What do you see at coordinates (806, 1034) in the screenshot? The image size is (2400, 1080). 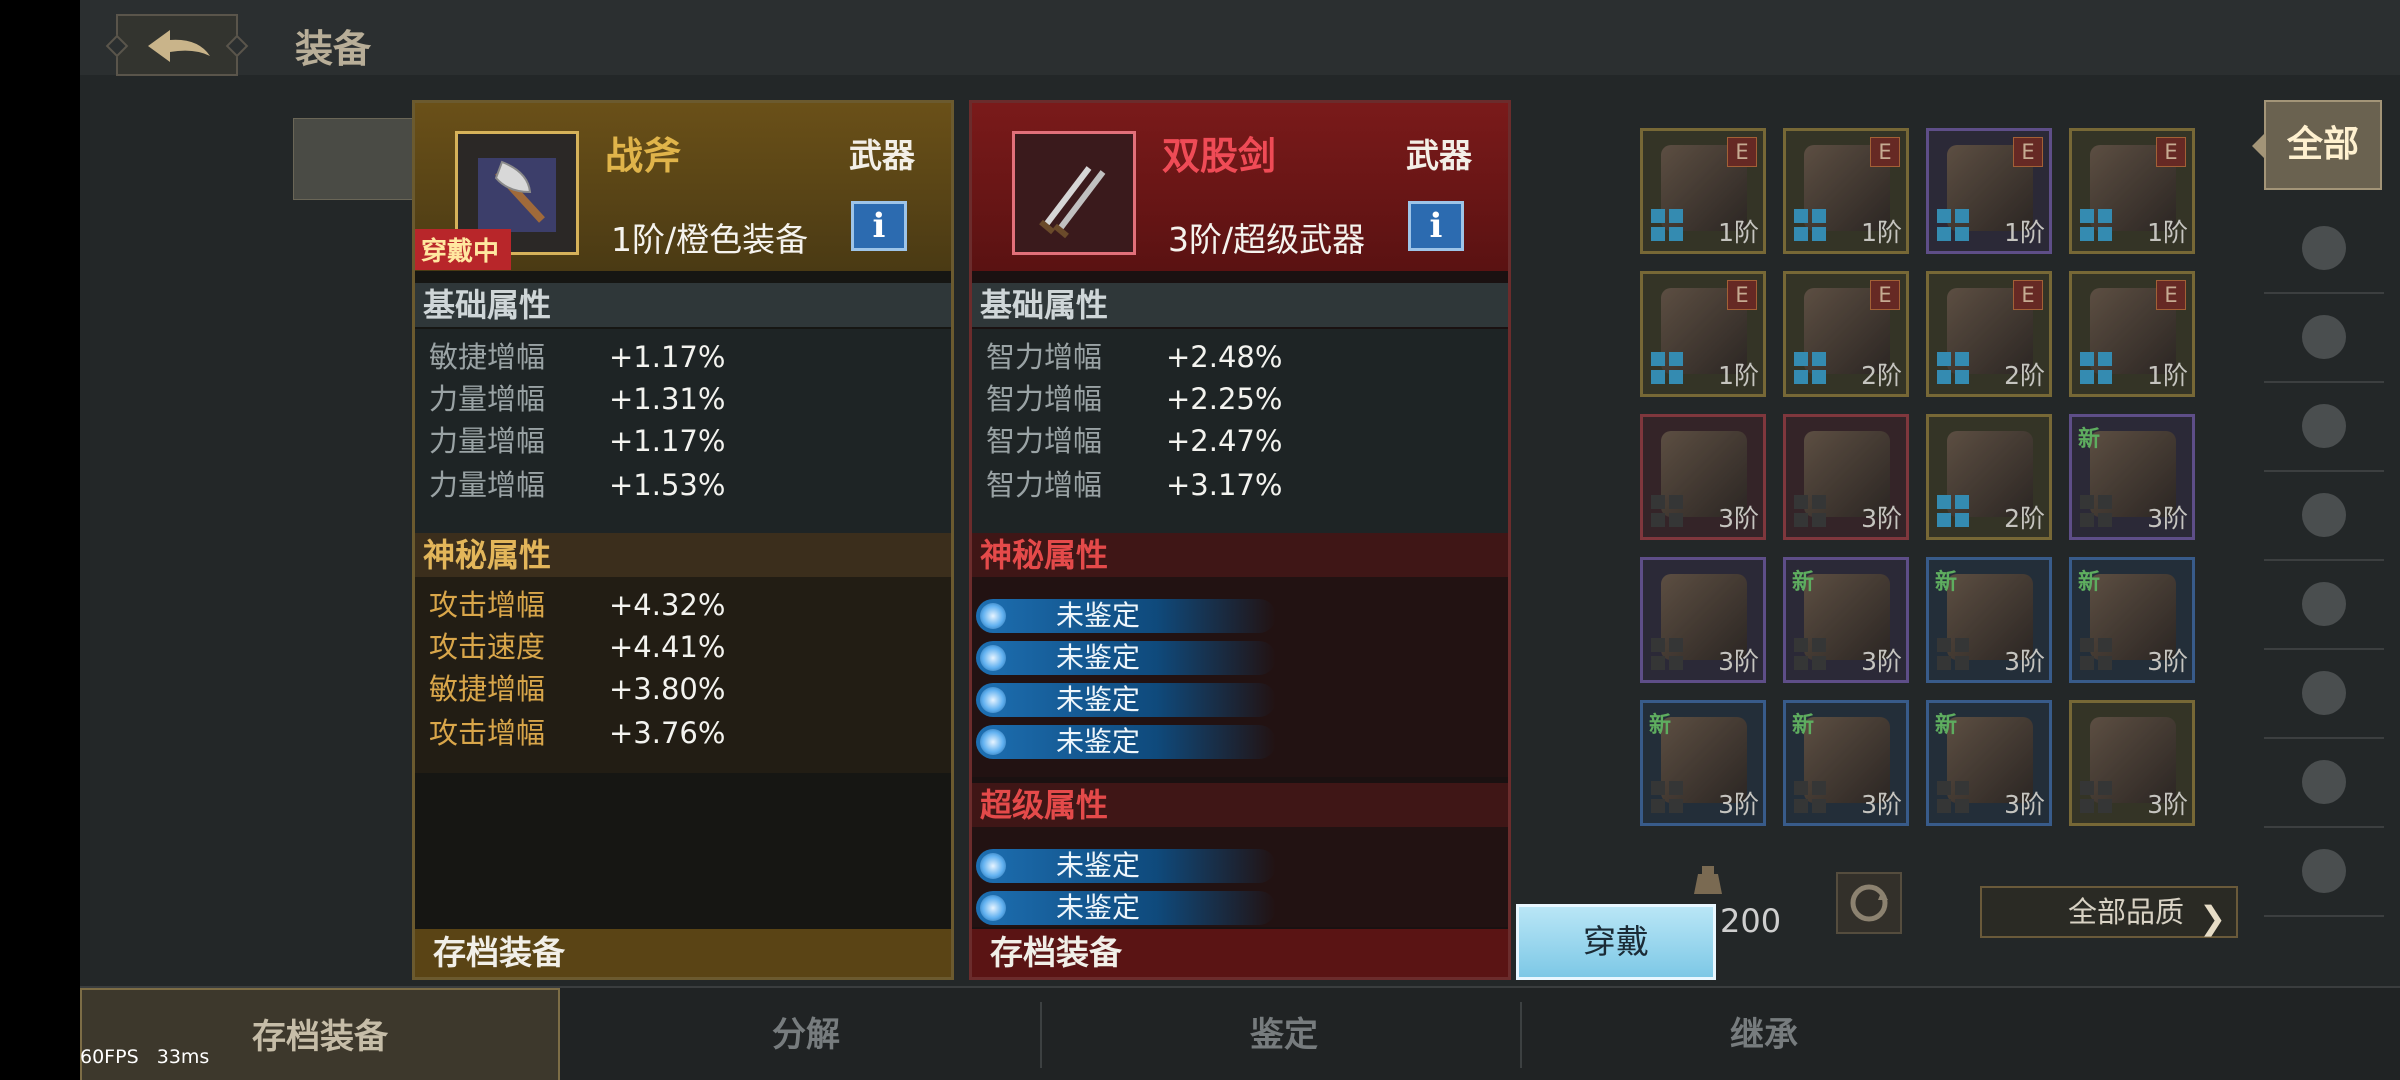 I see `tab-dismantle: 分解` at bounding box center [806, 1034].